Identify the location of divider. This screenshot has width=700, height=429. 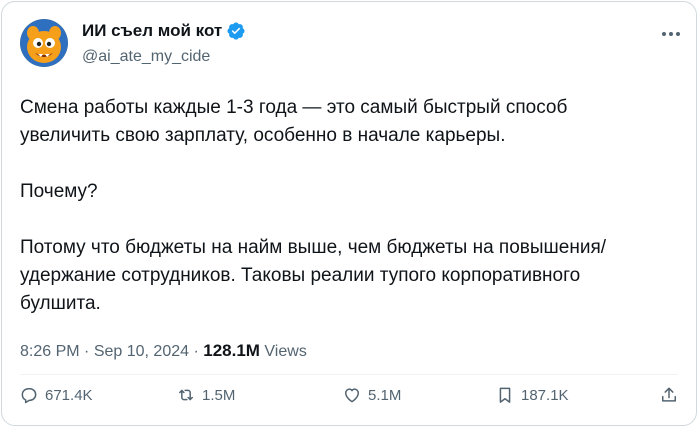
(349, 374).